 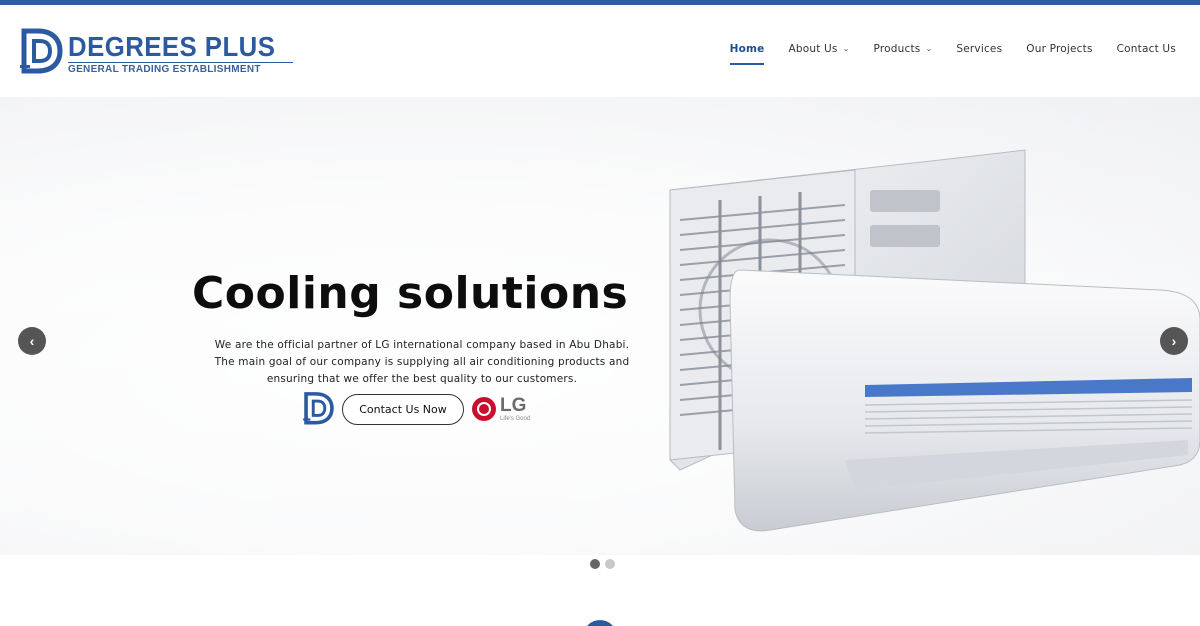 I want to click on hero-title: Cooling solutions, so click(x=410, y=293).